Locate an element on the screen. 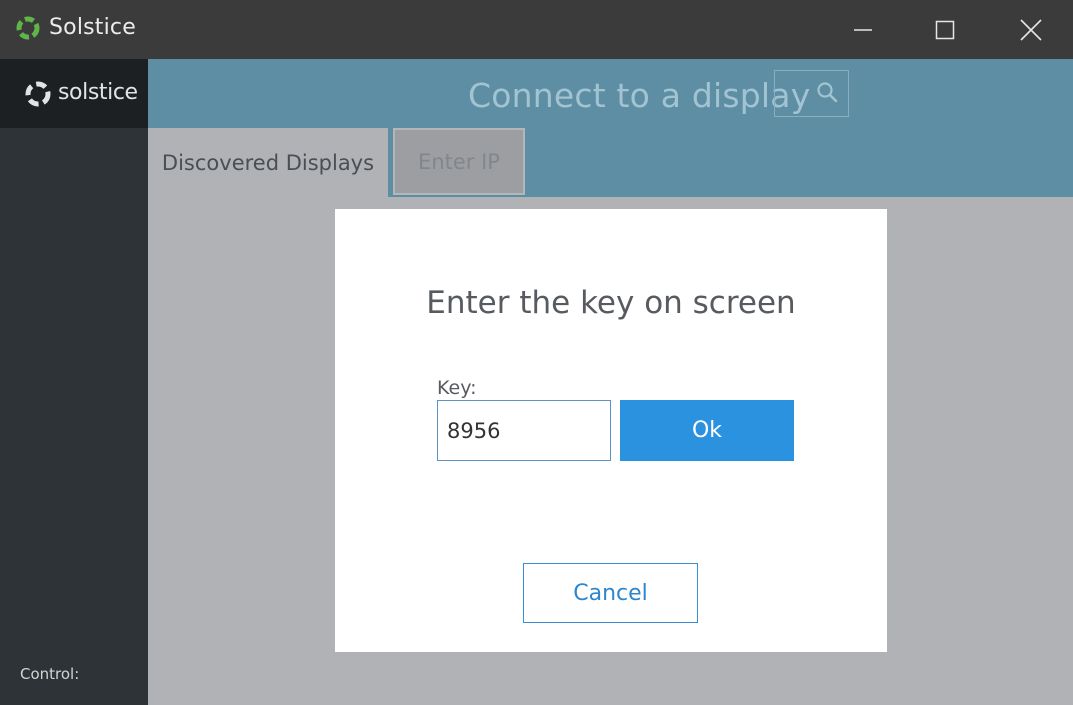 The height and width of the screenshot is (705, 1073). ok-button: Ok is located at coordinates (707, 430).